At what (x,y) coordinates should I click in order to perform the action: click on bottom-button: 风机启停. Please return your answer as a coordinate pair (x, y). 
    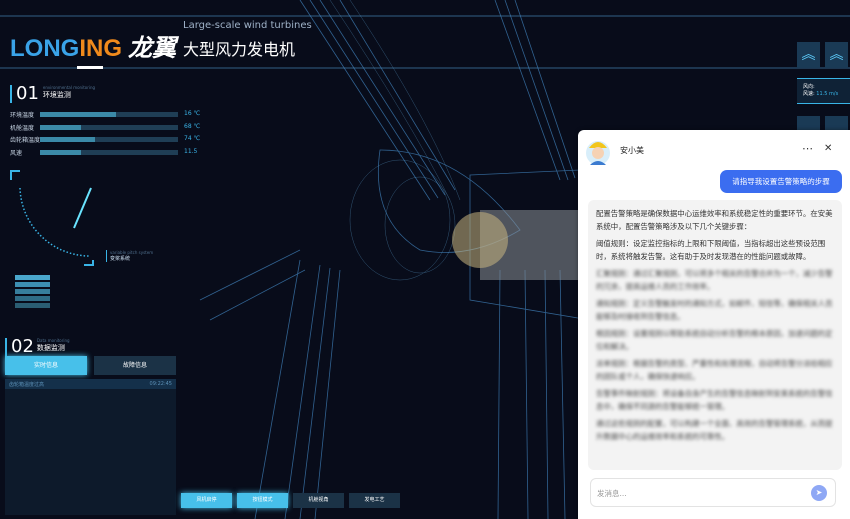
    Looking at the image, I should click on (206, 500).